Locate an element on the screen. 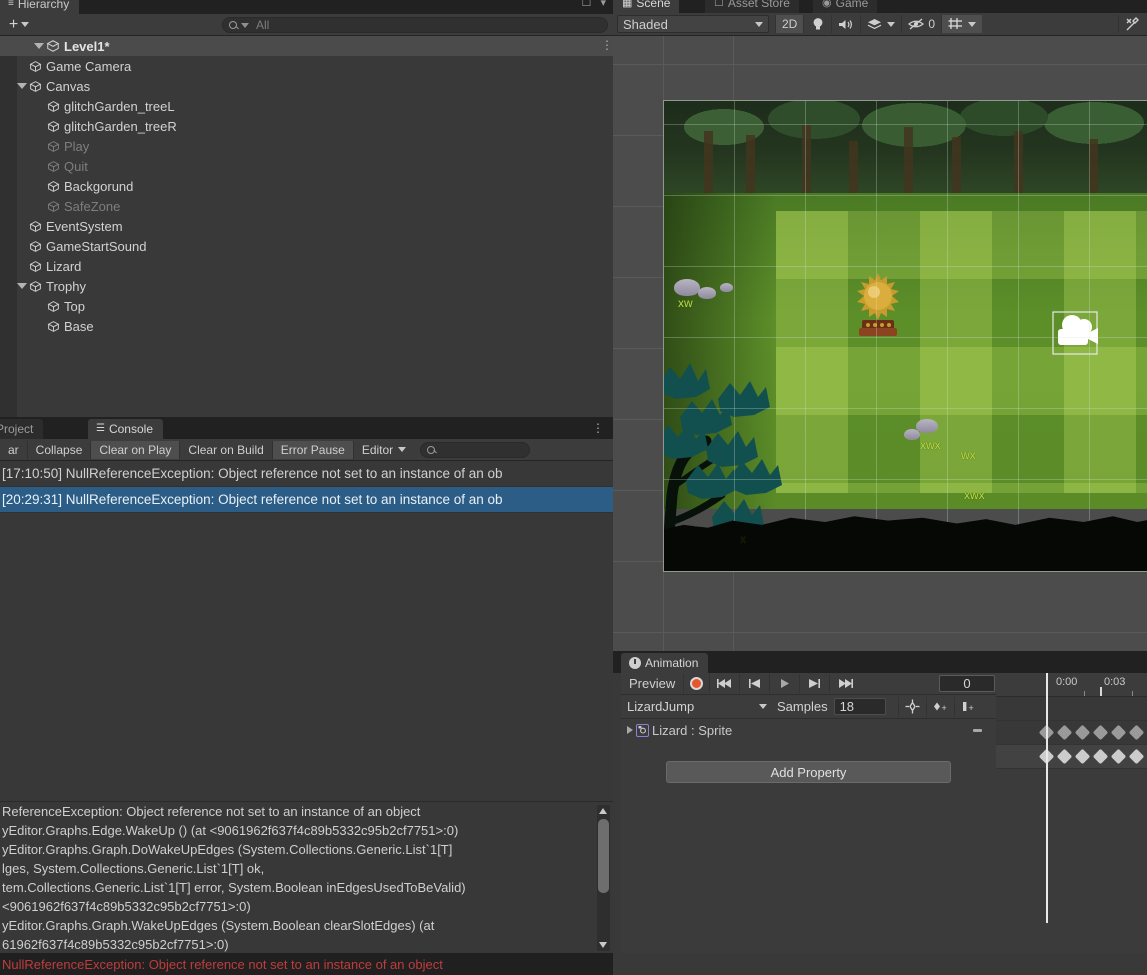 The image size is (1147, 975). tab-hierarchy-label: Hierarchy is located at coordinates (43, 5).